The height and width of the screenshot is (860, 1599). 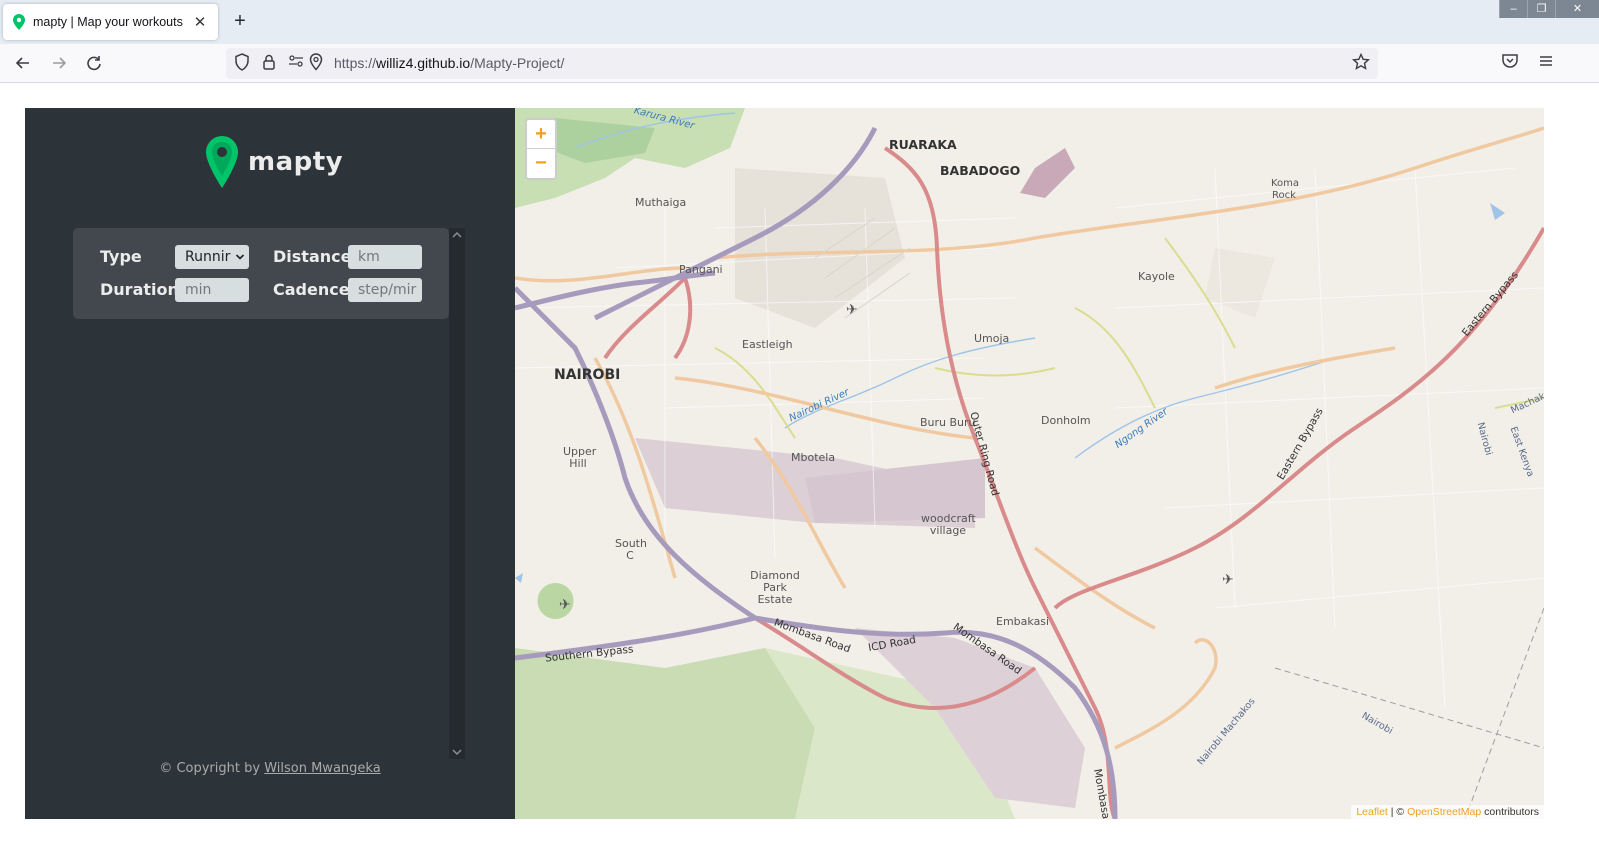 I want to click on zoom-control: + −, so click(x=541, y=149).